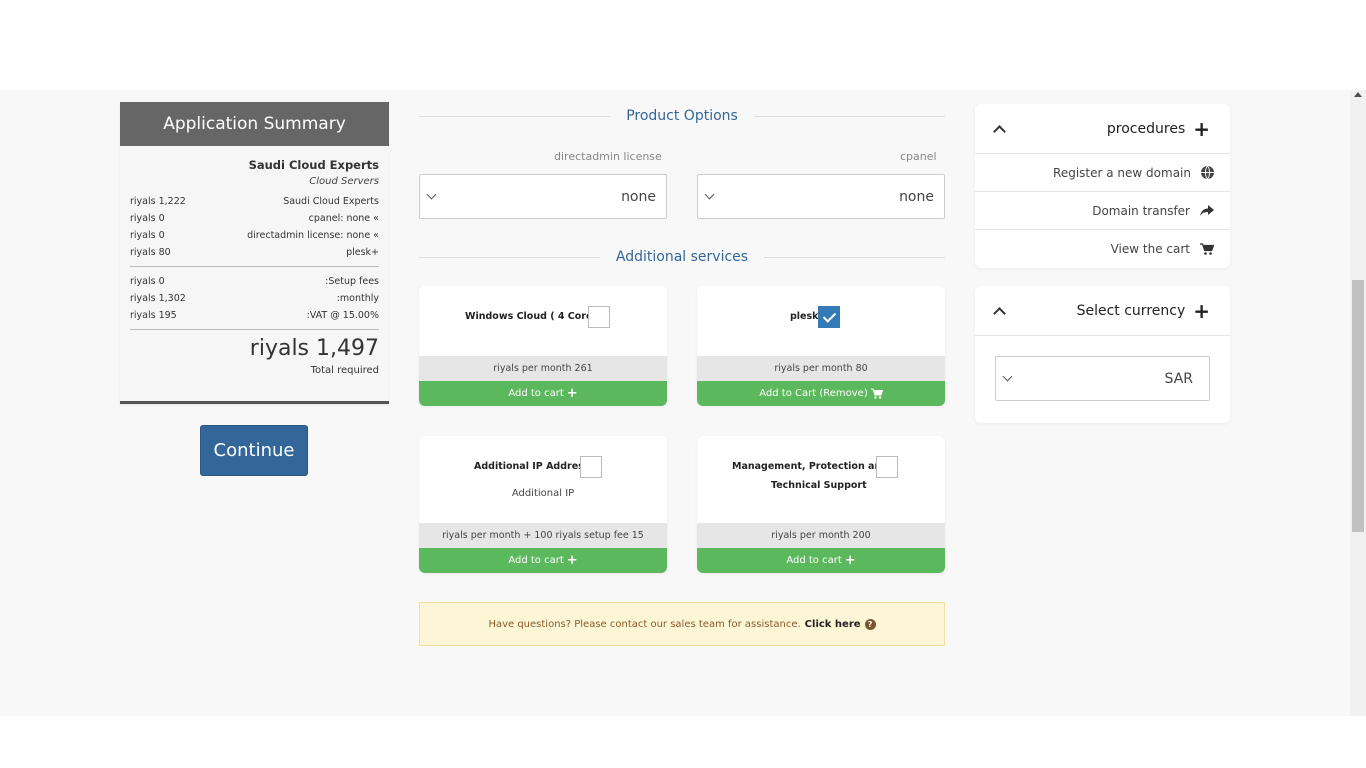 This screenshot has height=768, width=1366. I want to click on summary-line: riyals 0 cpanel: none «, so click(254, 218).